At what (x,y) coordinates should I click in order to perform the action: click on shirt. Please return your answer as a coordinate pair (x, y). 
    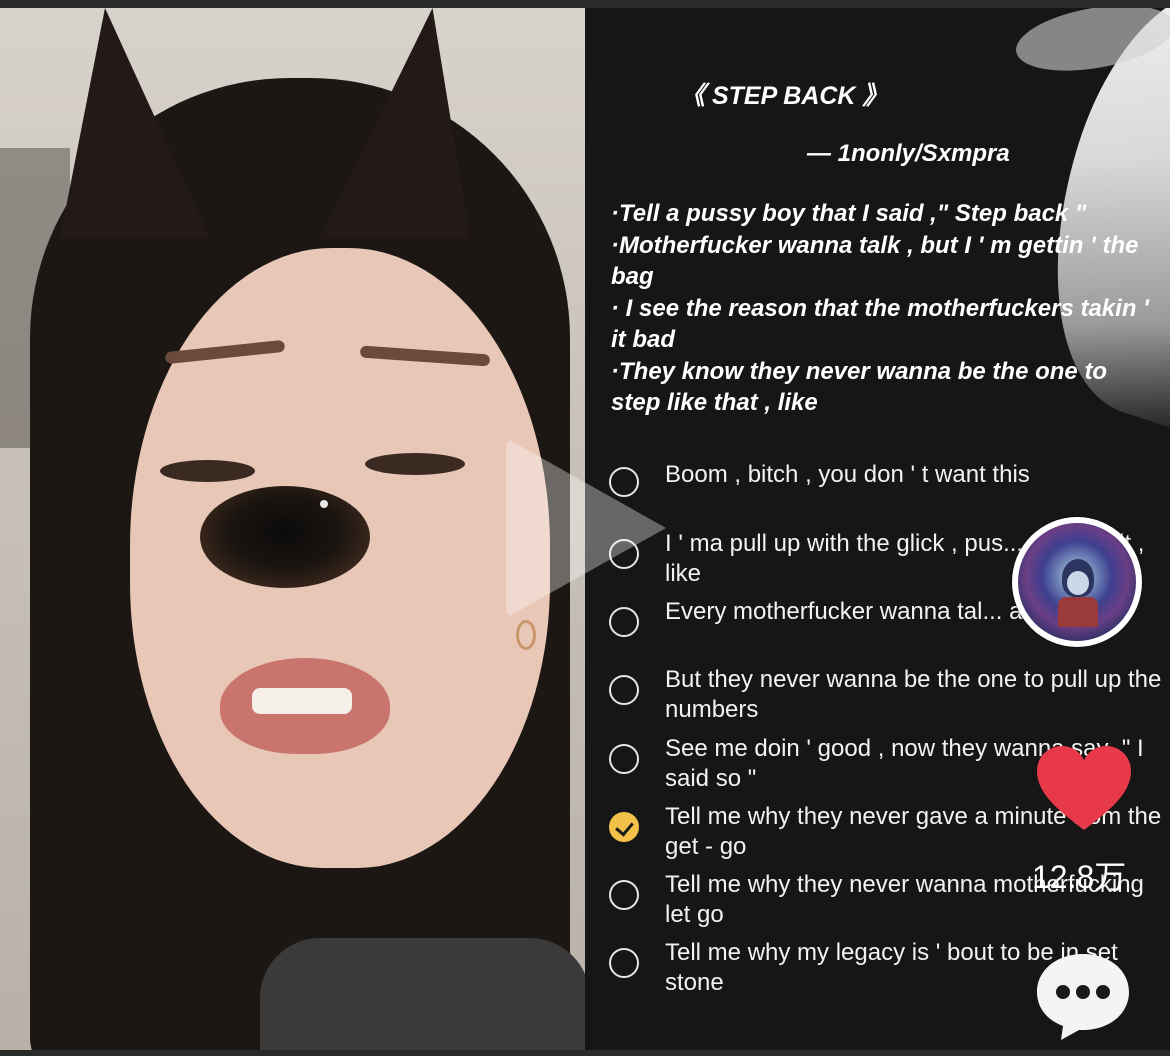
    Looking at the image, I should click on (422, 994).